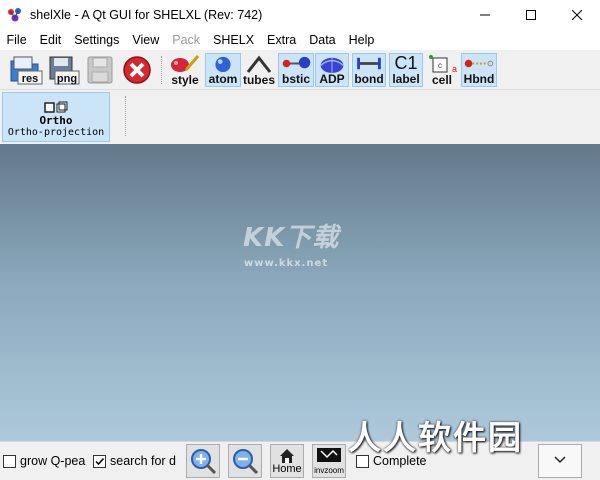  What do you see at coordinates (67, 79) in the screenshot?
I see `save-png-label: png` at bounding box center [67, 79].